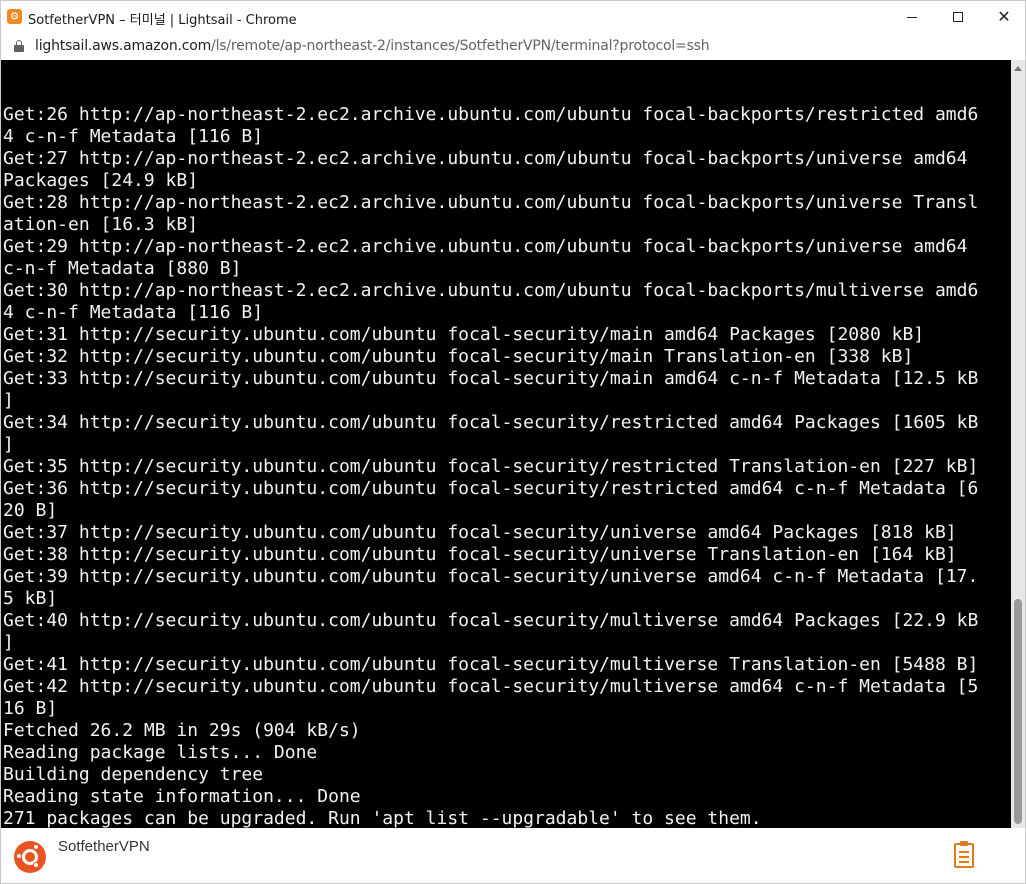  Describe the element at coordinates (182, 796) in the screenshot. I see `terminal-line: Reading state information... Done` at that location.